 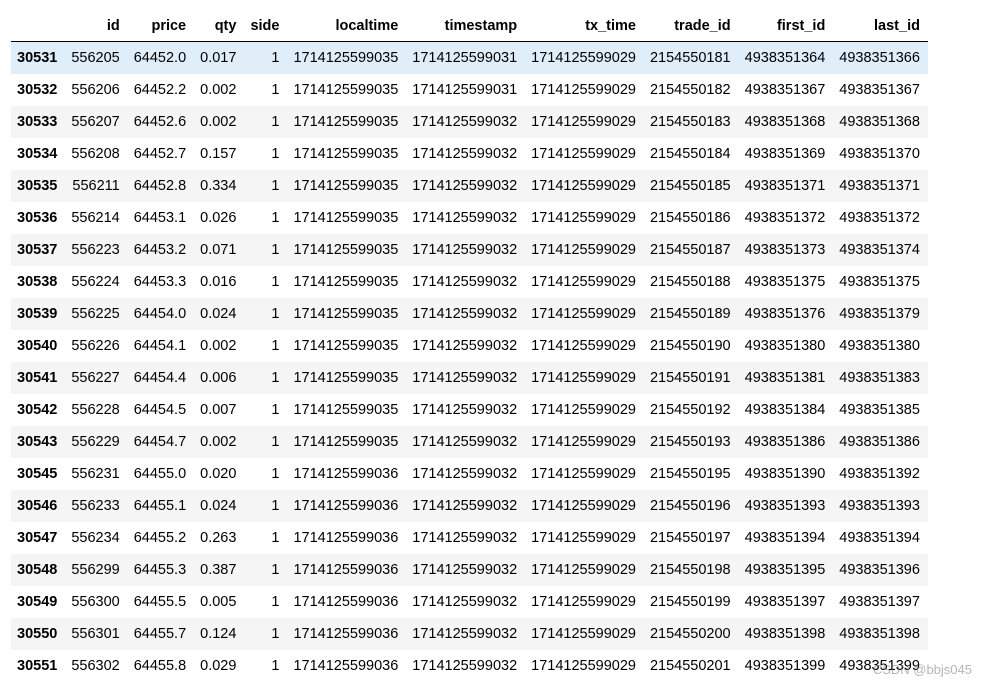 What do you see at coordinates (690, 154) in the screenshot?
I see `cell-trade-id: 2154550184` at bounding box center [690, 154].